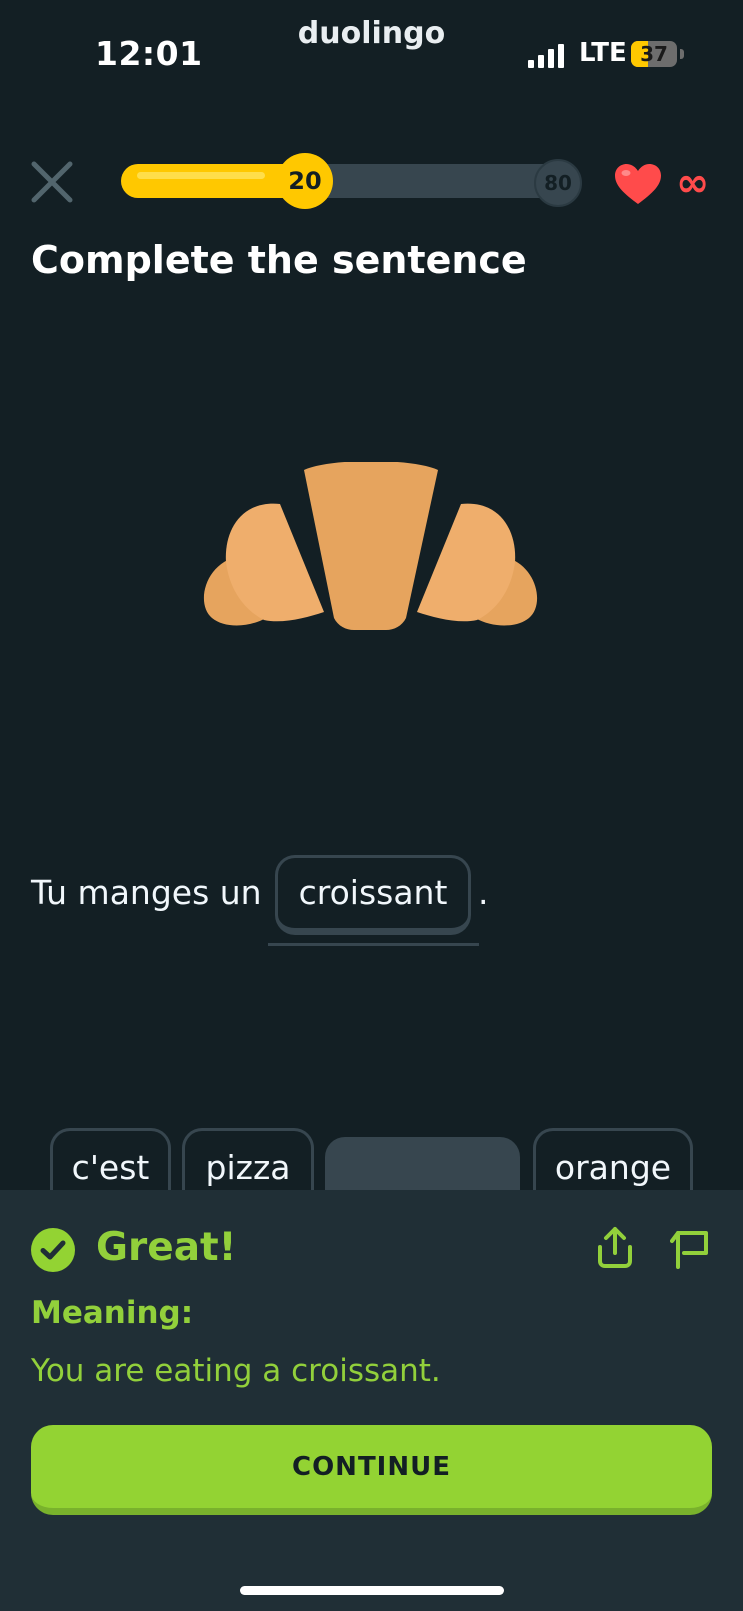 Image resolution: width=743 pixels, height=1611 pixels. Describe the element at coordinates (236, 1371) in the screenshot. I see `meaning-text: You are eating a croissant.` at that location.